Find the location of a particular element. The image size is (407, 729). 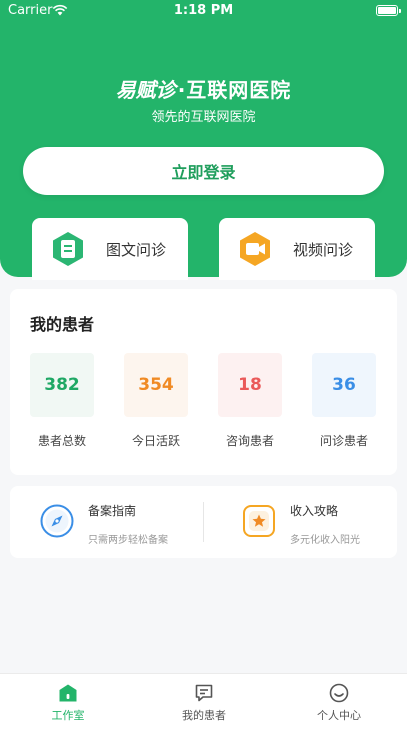

stat-value-box: 354 is located at coordinates (156, 385).